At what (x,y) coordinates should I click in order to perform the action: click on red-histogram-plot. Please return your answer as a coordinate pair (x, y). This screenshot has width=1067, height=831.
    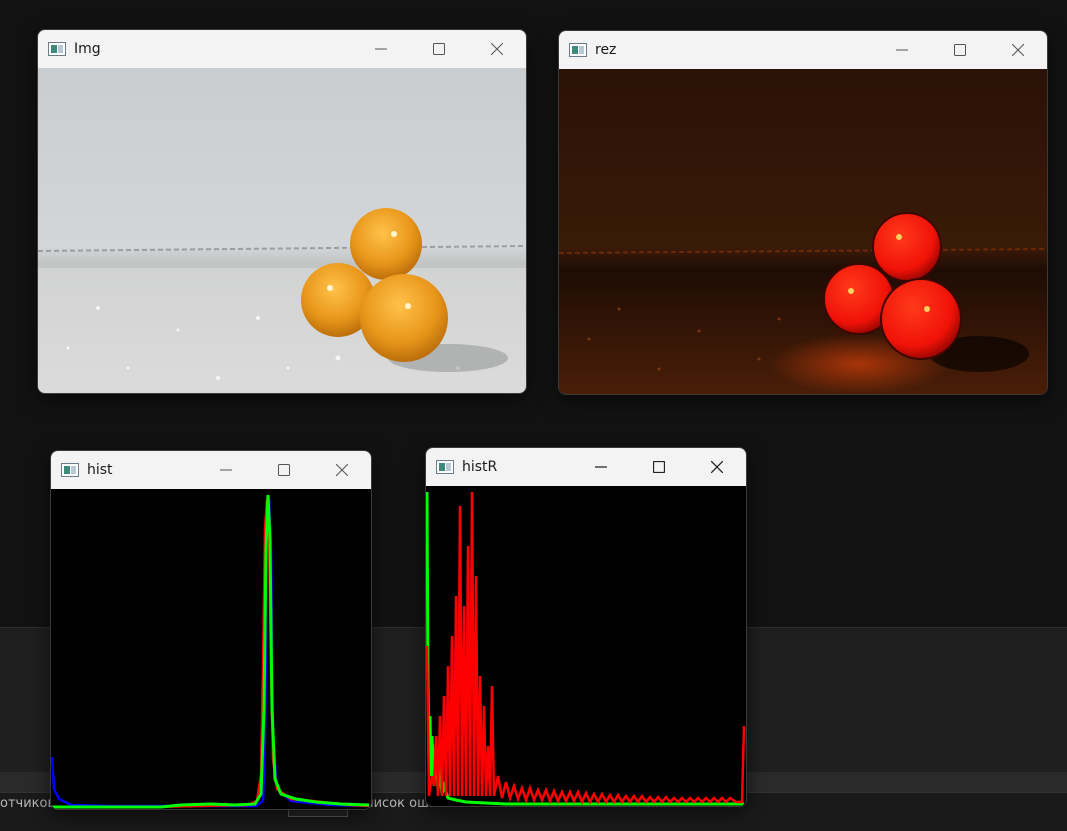
    Looking at the image, I should click on (586, 646).